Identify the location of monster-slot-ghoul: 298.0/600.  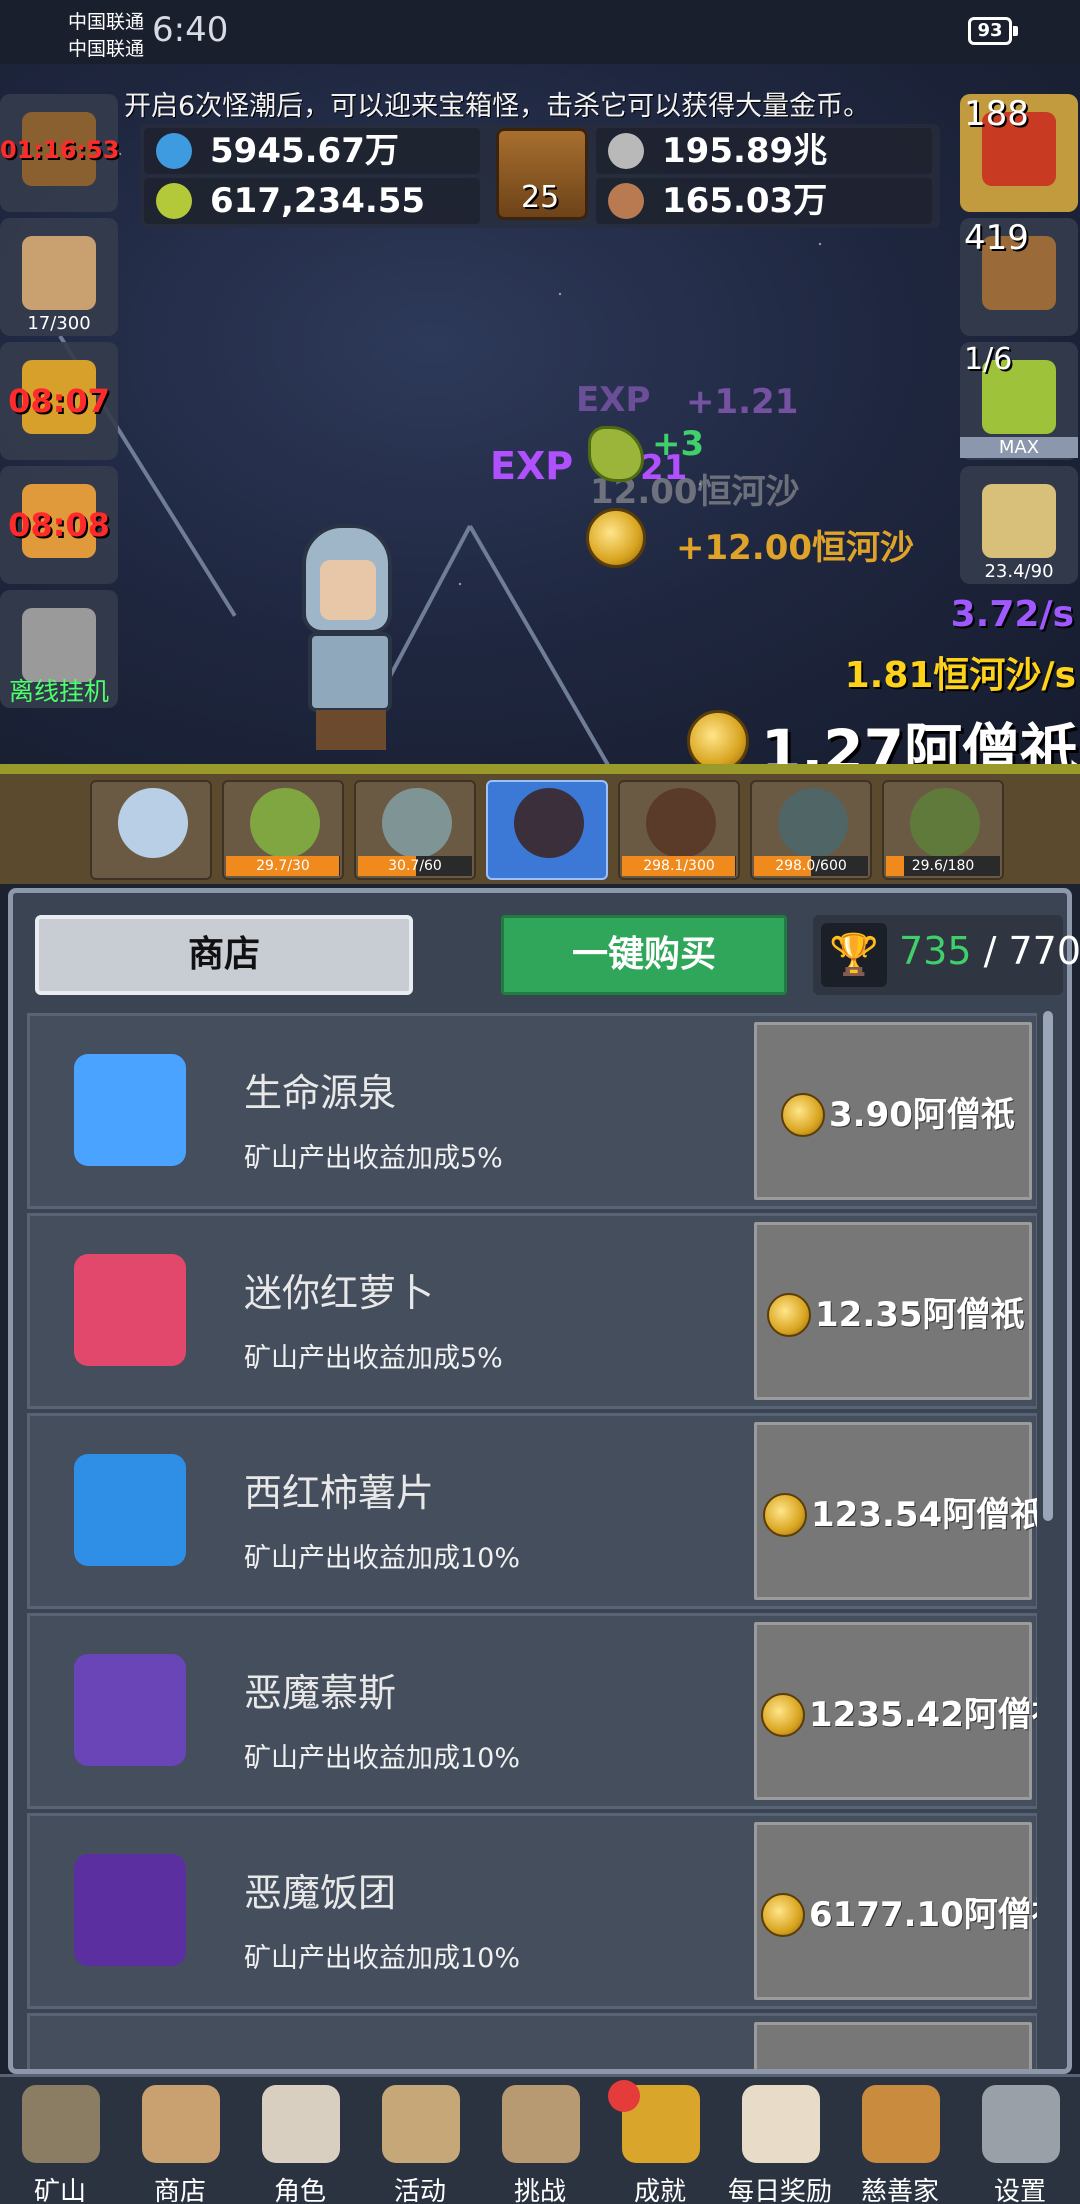
(811, 830).